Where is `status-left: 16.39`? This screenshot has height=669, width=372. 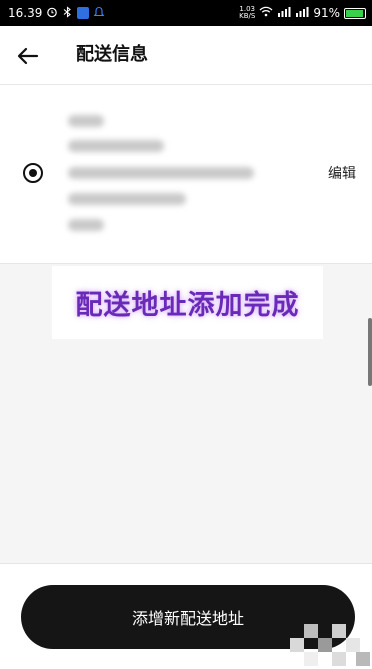
status-left: 16.39 is located at coordinates (56, 13).